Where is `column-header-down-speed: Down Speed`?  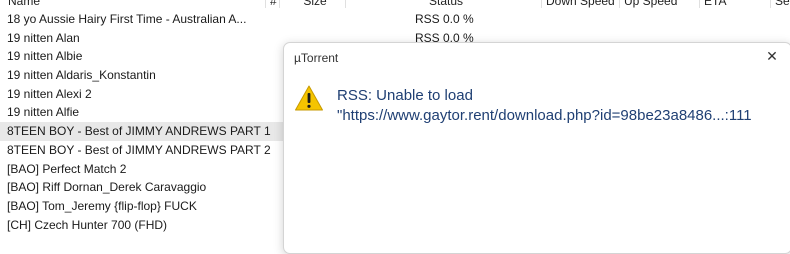 column-header-down-speed: Down Speed is located at coordinates (580, 4).